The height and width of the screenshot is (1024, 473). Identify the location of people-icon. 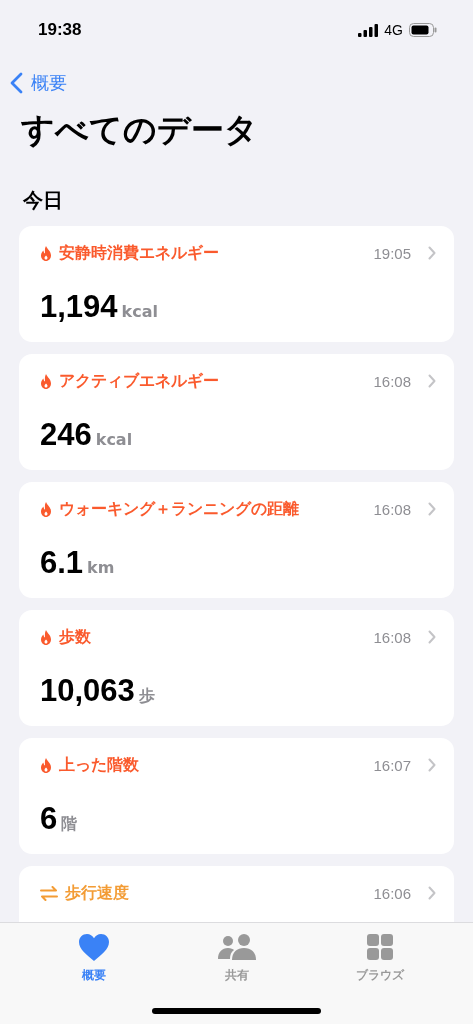
(236, 947).